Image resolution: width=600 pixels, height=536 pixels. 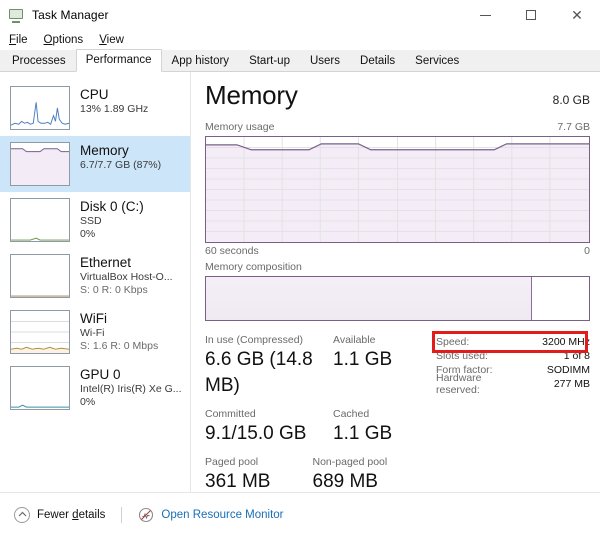 What do you see at coordinates (453, 342) in the screenshot?
I see `detail-label: Speed:` at bounding box center [453, 342].